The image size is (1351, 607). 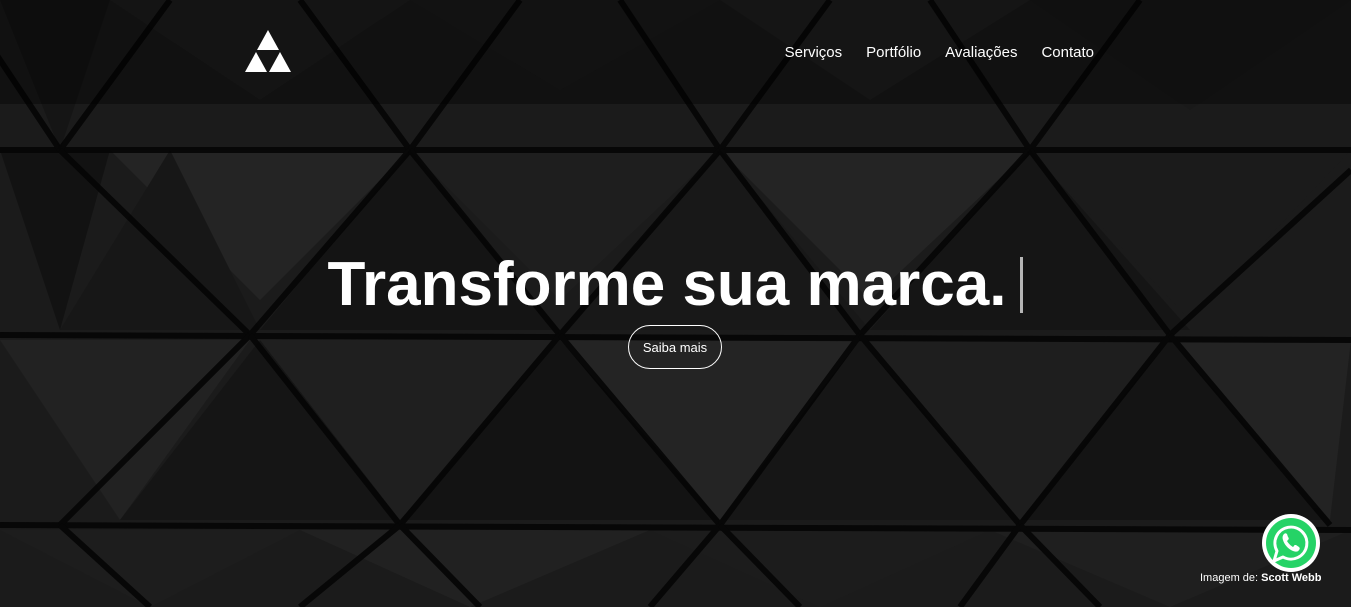 I want to click on credit-author: Scott Webb, so click(x=1291, y=578).